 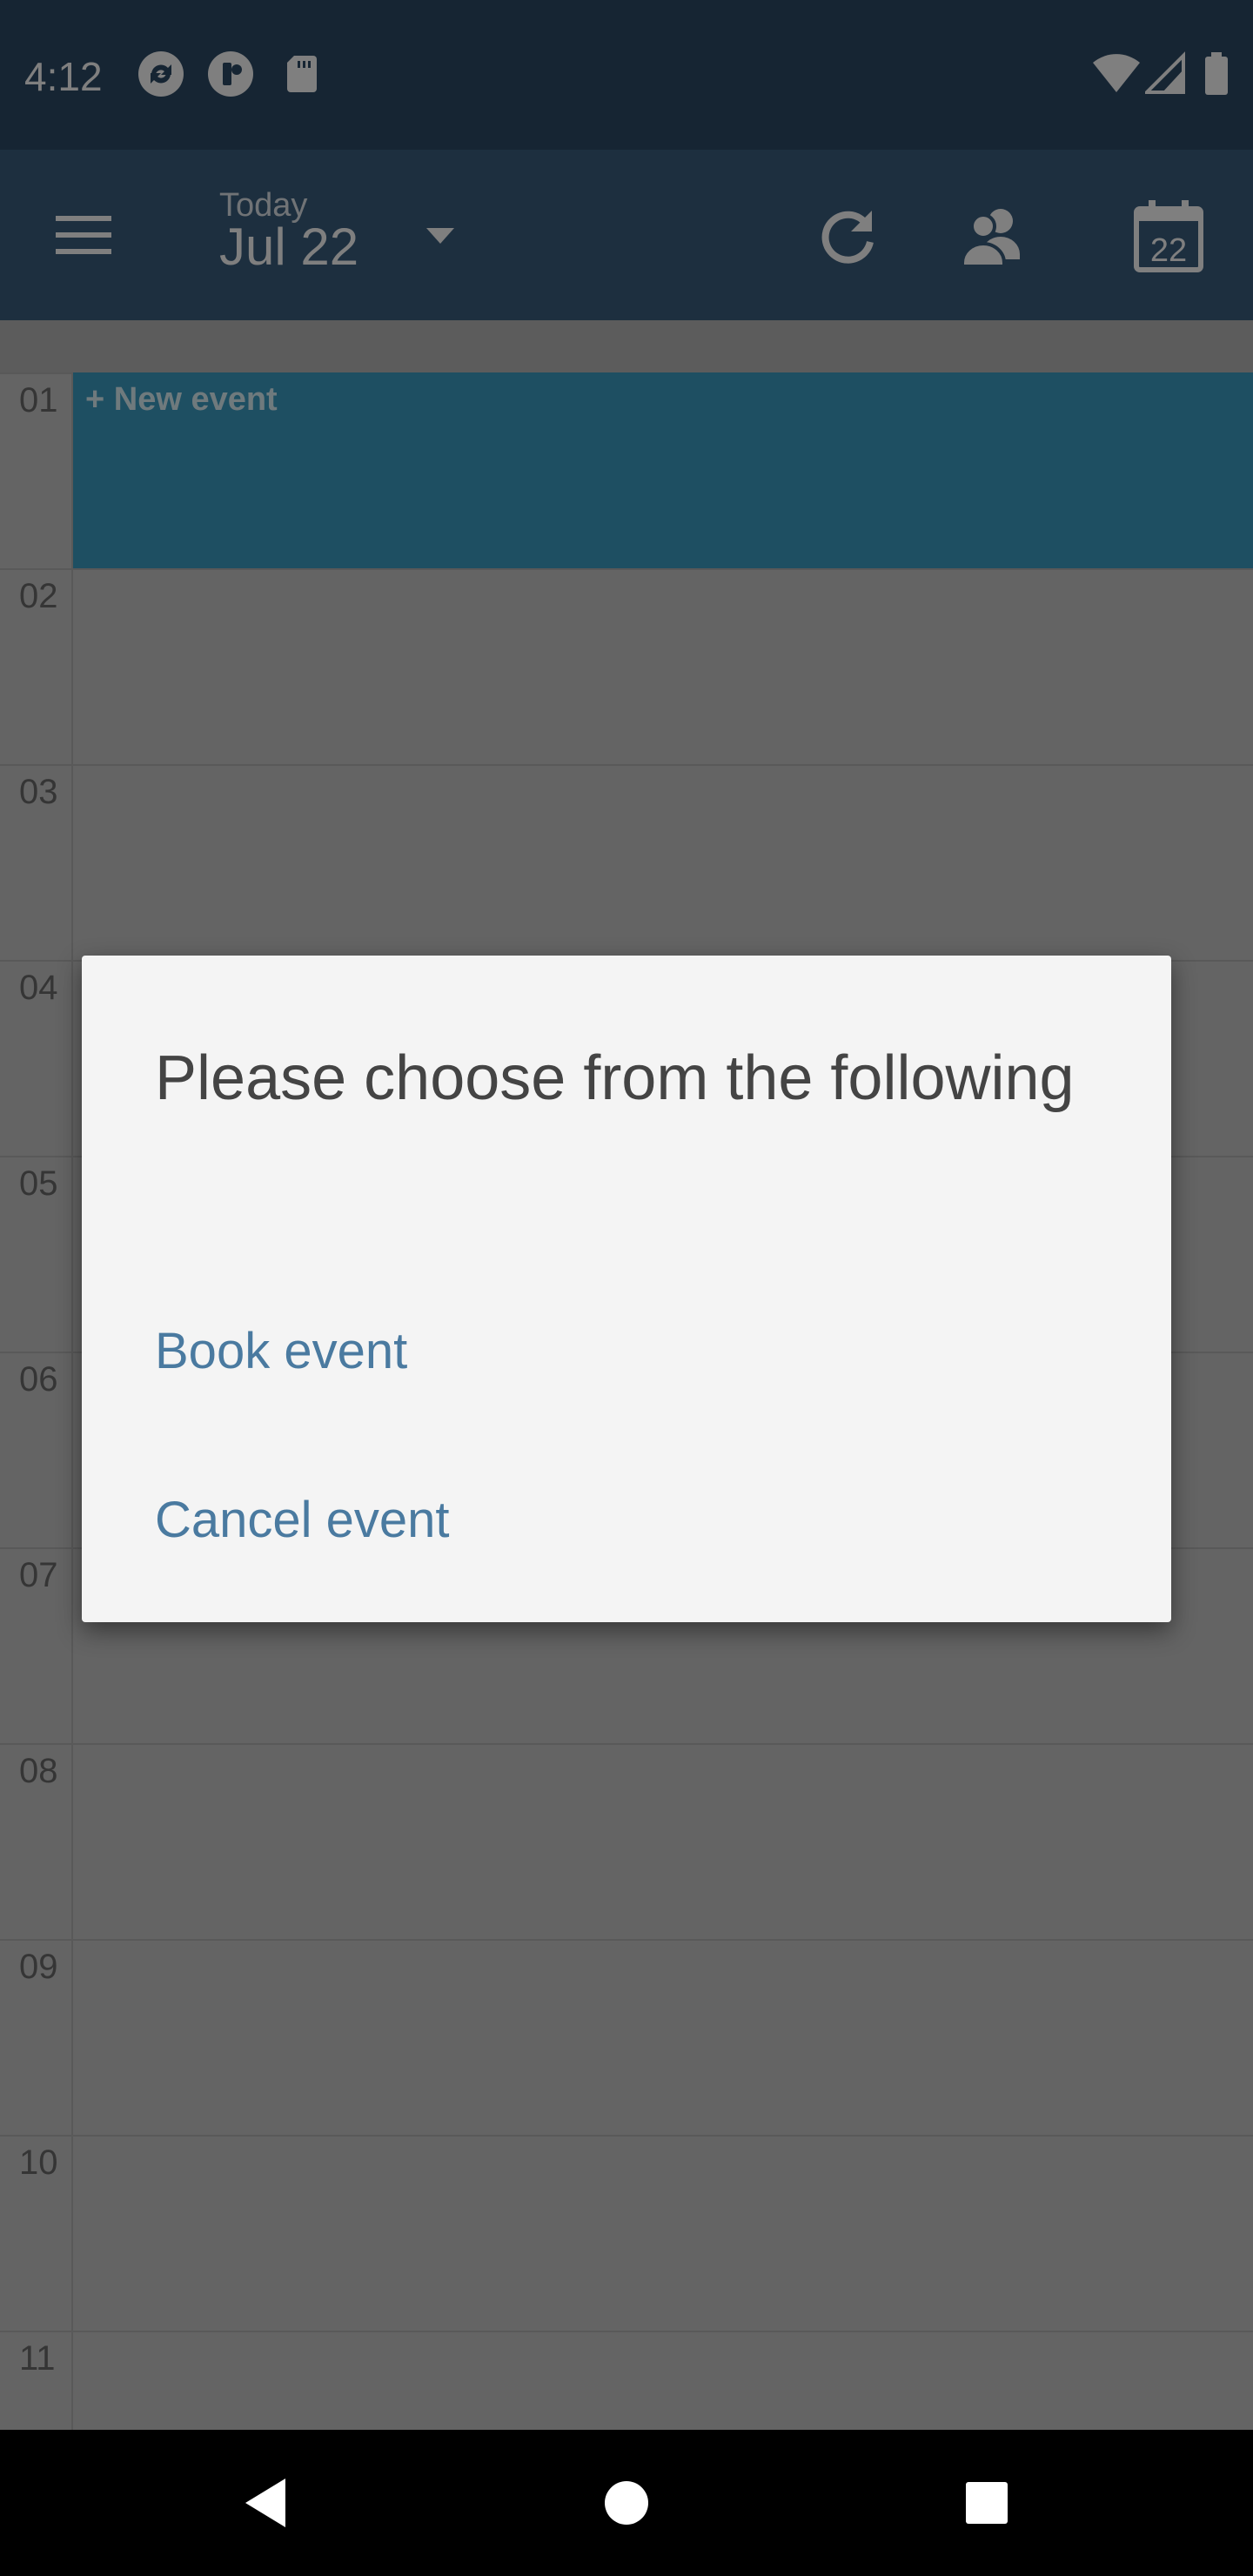 I want to click on cancel-event-option: Cancel event, so click(x=302, y=1520).